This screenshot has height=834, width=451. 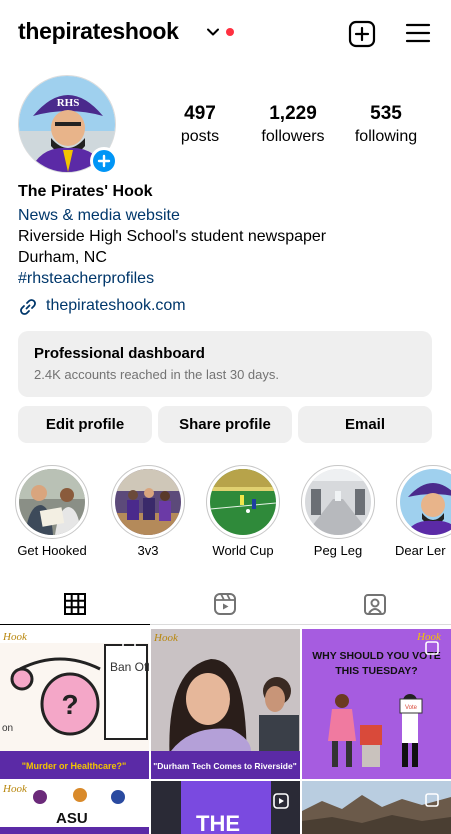 What do you see at coordinates (375, 604) in the screenshot?
I see `tagged-tab-icon` at bounding box center [375, 604].